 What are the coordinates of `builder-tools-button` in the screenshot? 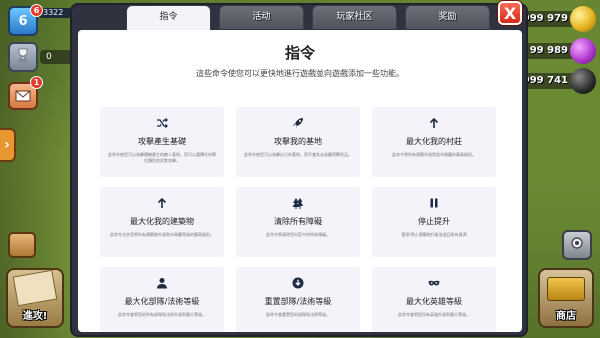 It's located at (22, 245).